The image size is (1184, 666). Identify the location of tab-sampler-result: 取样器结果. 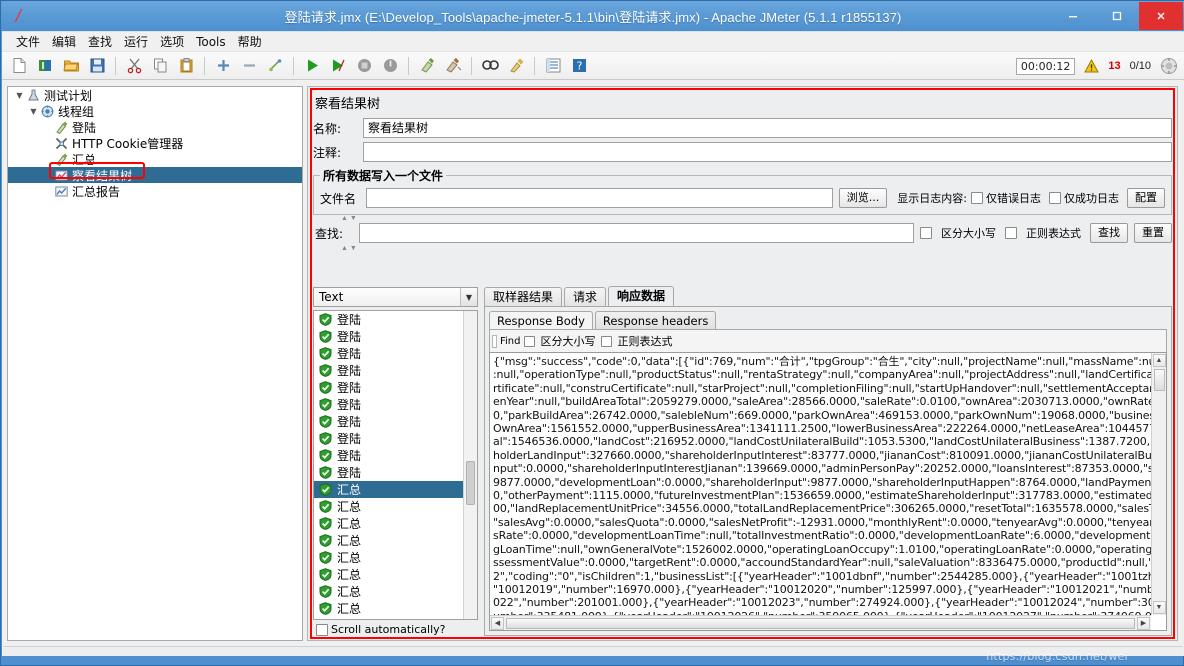
(523, 297).